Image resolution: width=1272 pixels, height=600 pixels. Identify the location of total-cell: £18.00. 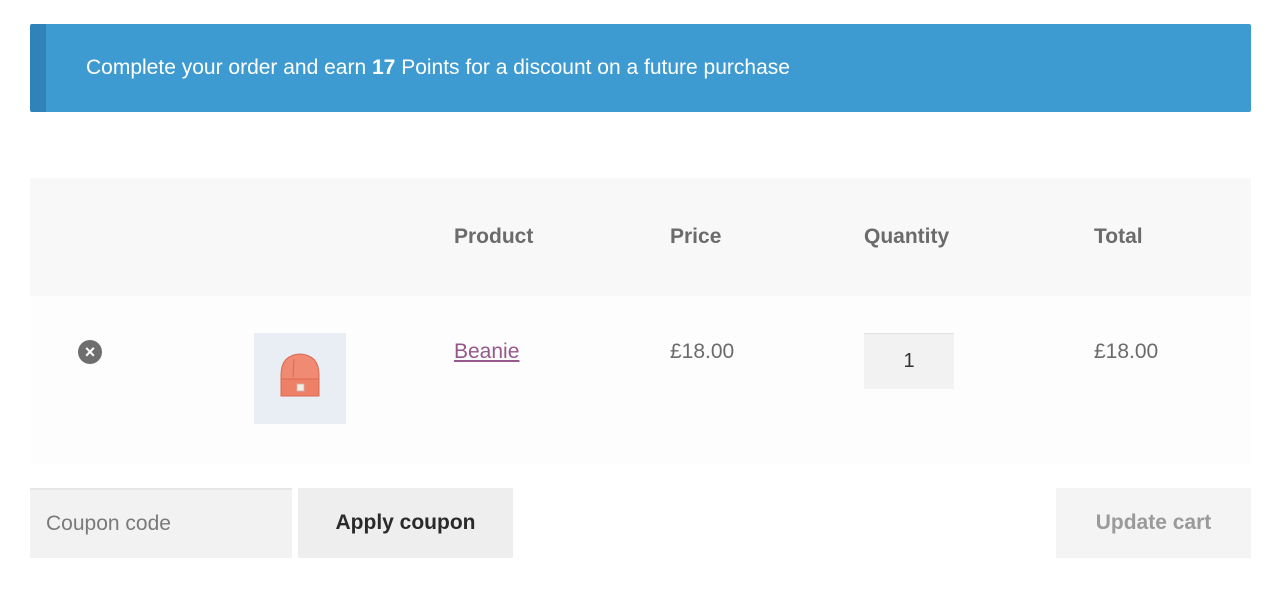
(1126, 351).